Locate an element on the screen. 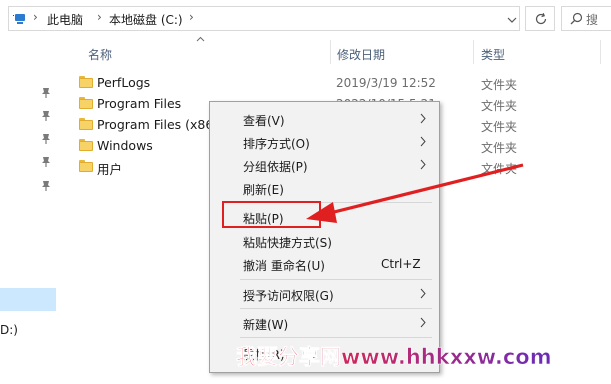  menu-item-label: 查看(V) is located at coordinates (264, 121).